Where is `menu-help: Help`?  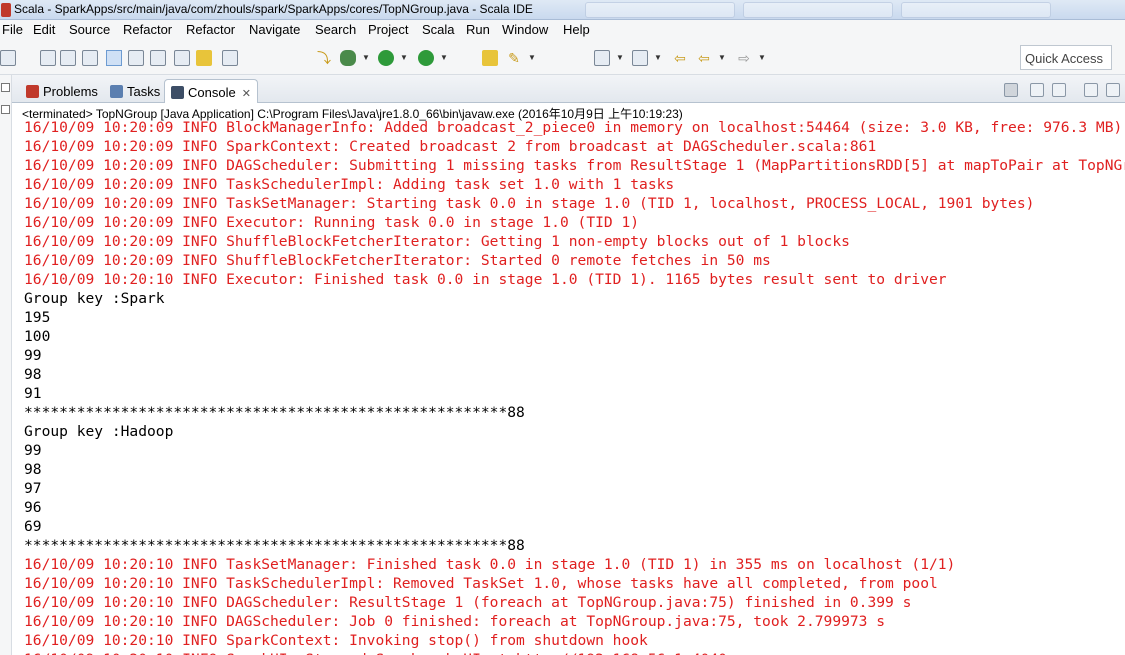 menu-help: Help is located at coordinates (576, 29).